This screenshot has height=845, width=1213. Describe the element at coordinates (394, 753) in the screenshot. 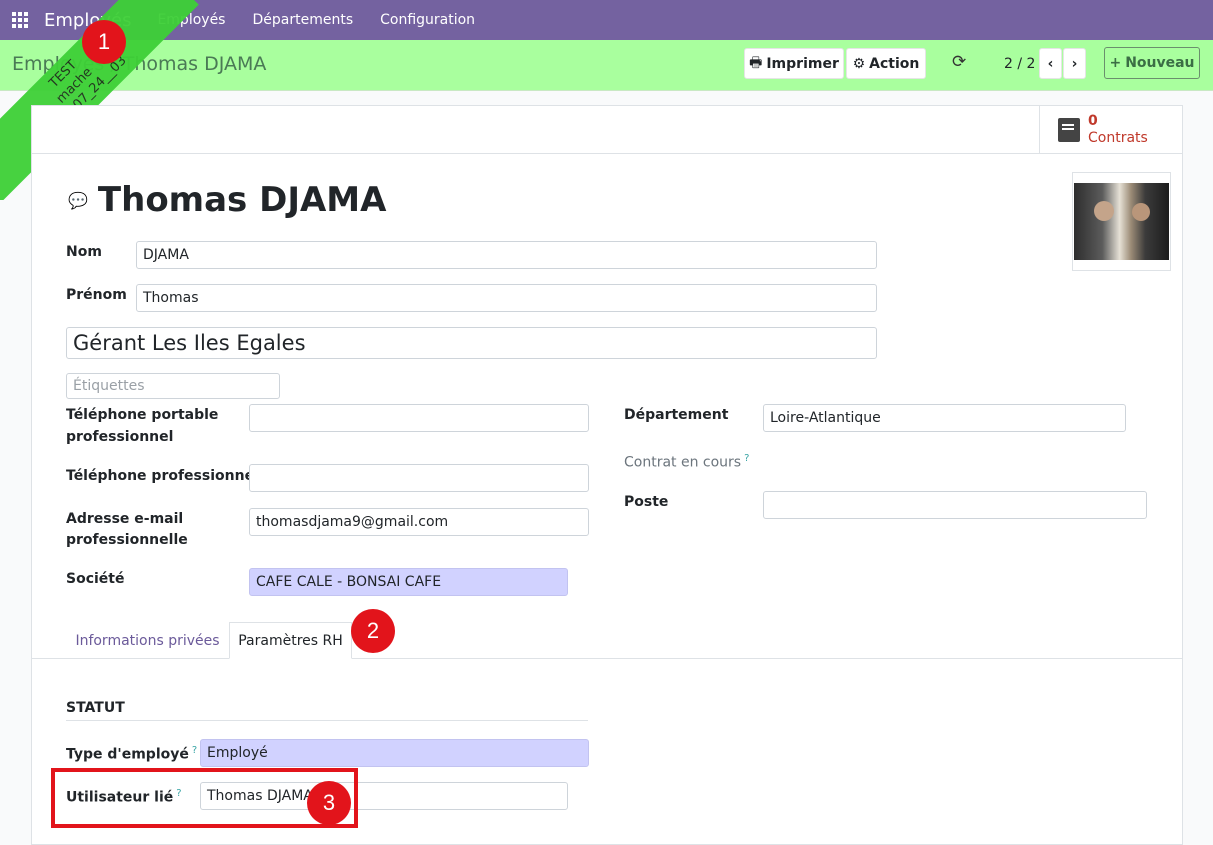

I see `employee-type-input: Employé` at that location.